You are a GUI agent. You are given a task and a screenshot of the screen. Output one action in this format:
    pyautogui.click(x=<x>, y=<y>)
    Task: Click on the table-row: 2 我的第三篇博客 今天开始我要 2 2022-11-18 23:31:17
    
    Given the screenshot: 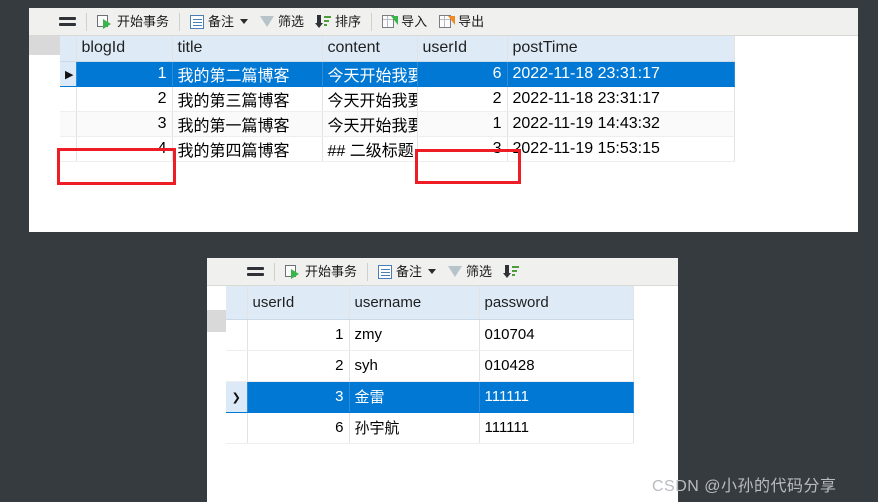 What is the action you would take?
    pyautogui.click(x=397, y=99)
    